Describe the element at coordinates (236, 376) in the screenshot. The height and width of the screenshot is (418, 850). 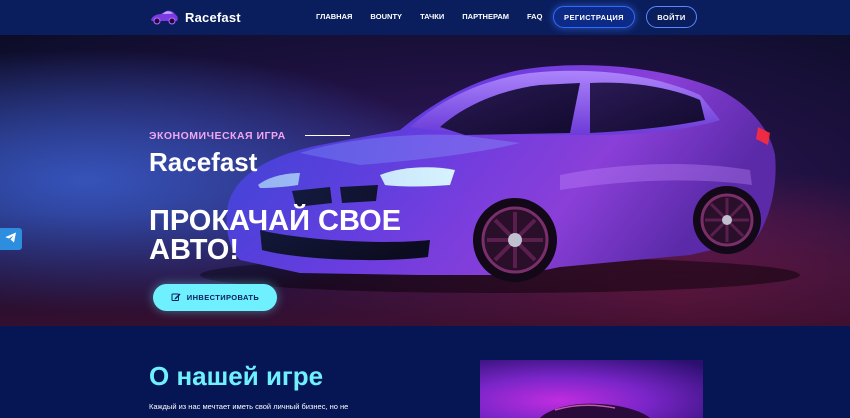
I see `about-title: О нашей игре` at that location.